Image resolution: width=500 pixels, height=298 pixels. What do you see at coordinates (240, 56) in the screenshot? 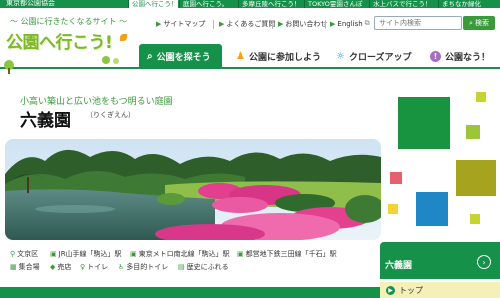
I see `people-icon: ♟` at bounding box center [240, 56].